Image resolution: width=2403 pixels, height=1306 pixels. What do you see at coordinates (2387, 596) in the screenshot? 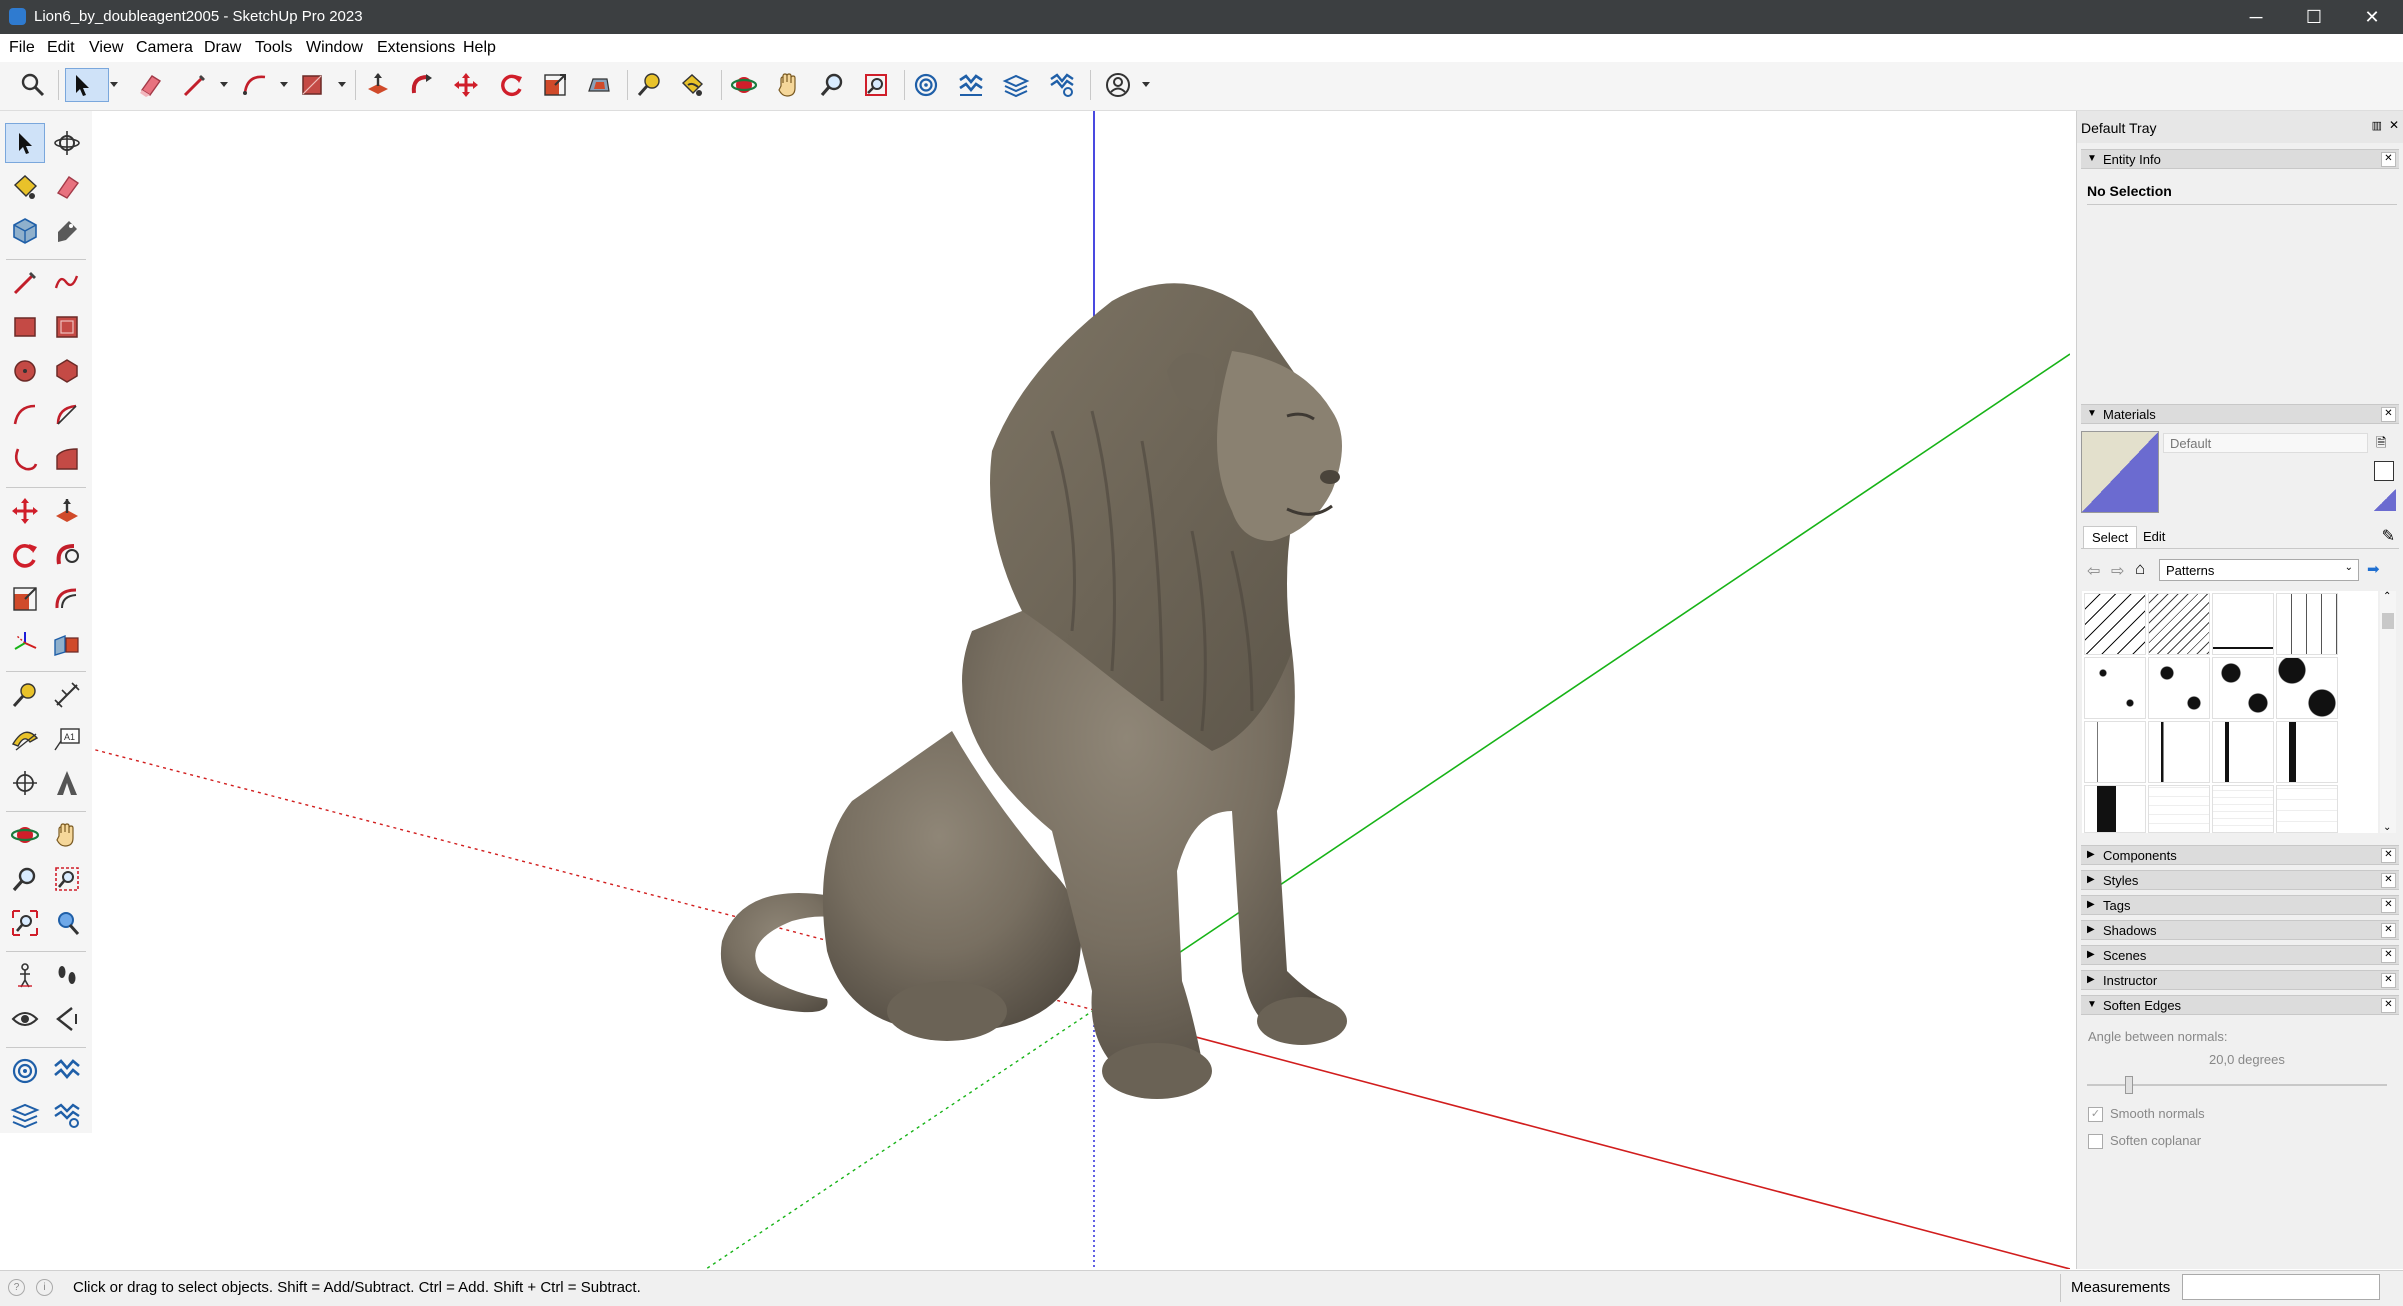
I see `scroll-up-icon: ⌃` at bounding box center [2387, 596].